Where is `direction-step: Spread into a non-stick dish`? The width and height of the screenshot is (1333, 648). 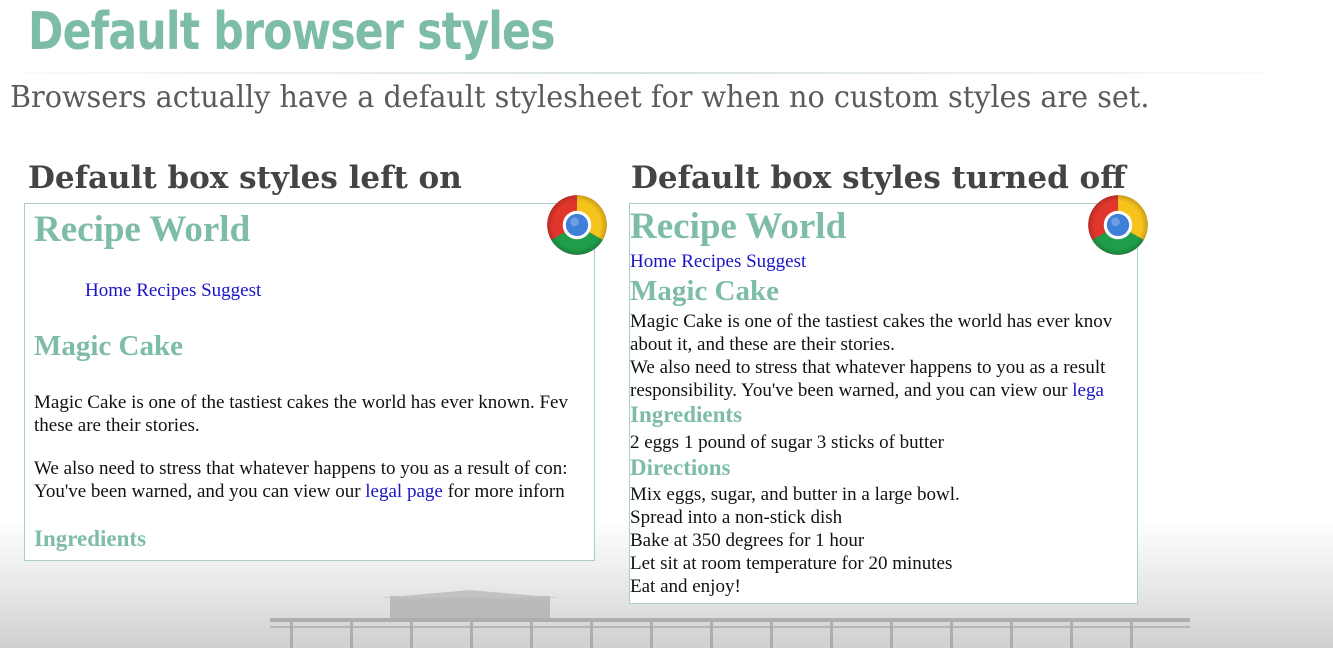 direction-step: Spread into a non-stick dish is located at coordinates (736, 517).